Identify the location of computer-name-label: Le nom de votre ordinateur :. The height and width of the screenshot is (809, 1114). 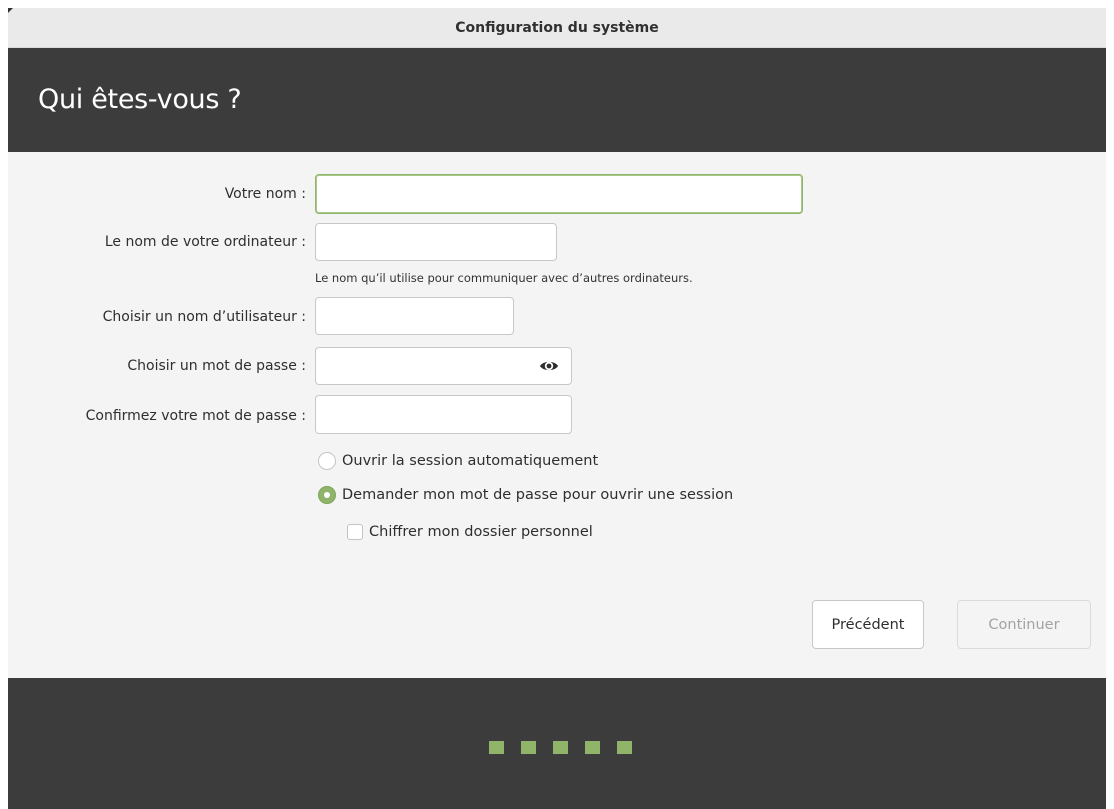
(205, 242).